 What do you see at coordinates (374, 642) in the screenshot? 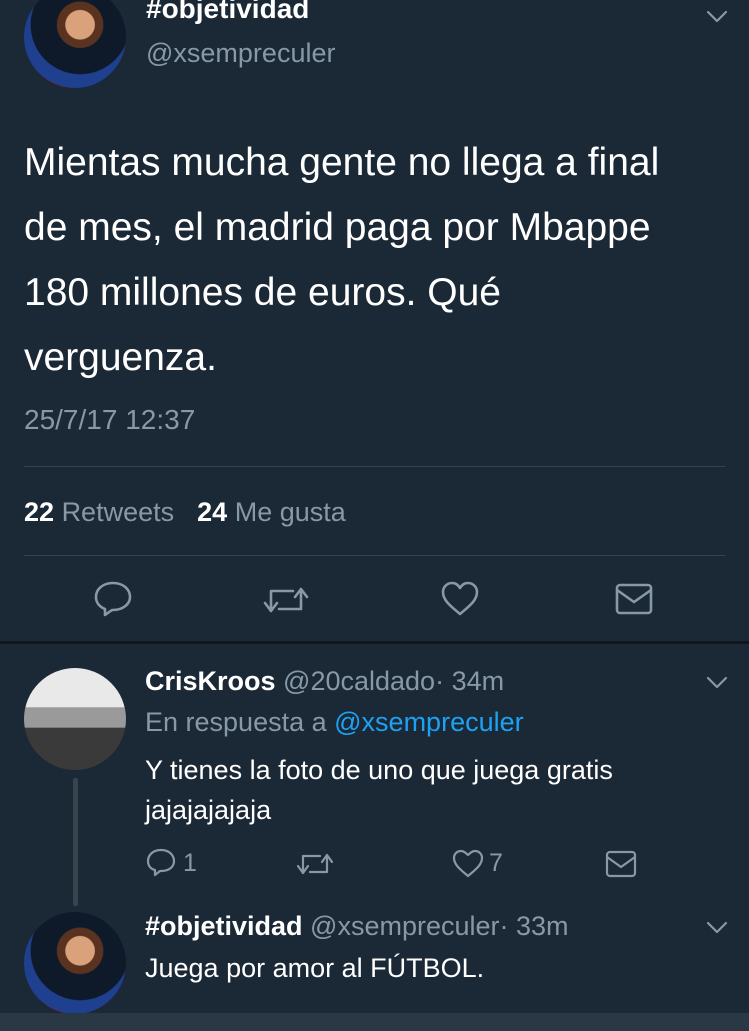
I see `section-separator` at bounding box center [374, 642].